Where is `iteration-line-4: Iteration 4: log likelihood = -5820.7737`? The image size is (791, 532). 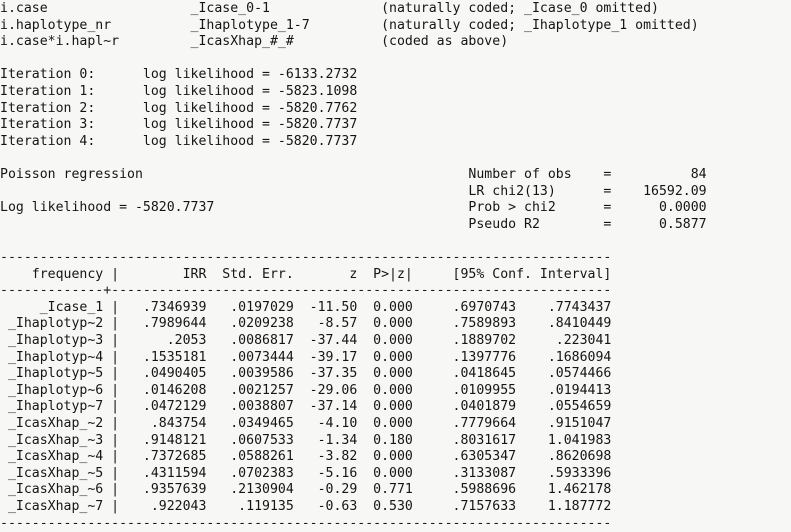
iteration-line-4: Iteration 4: log likelihood = -5820.7737 is located at coordinates (179, 141).